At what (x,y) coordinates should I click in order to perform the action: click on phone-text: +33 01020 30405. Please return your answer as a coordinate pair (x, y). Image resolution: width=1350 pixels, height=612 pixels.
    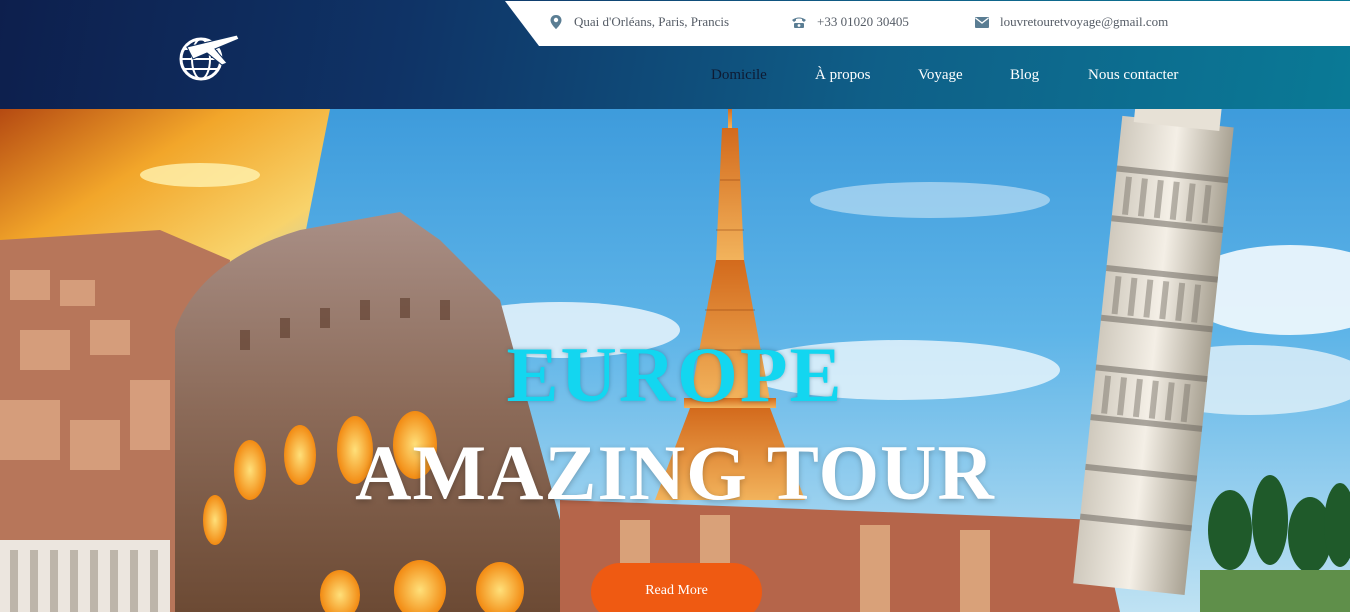
    Looking at the image, I should click on (863, 22).